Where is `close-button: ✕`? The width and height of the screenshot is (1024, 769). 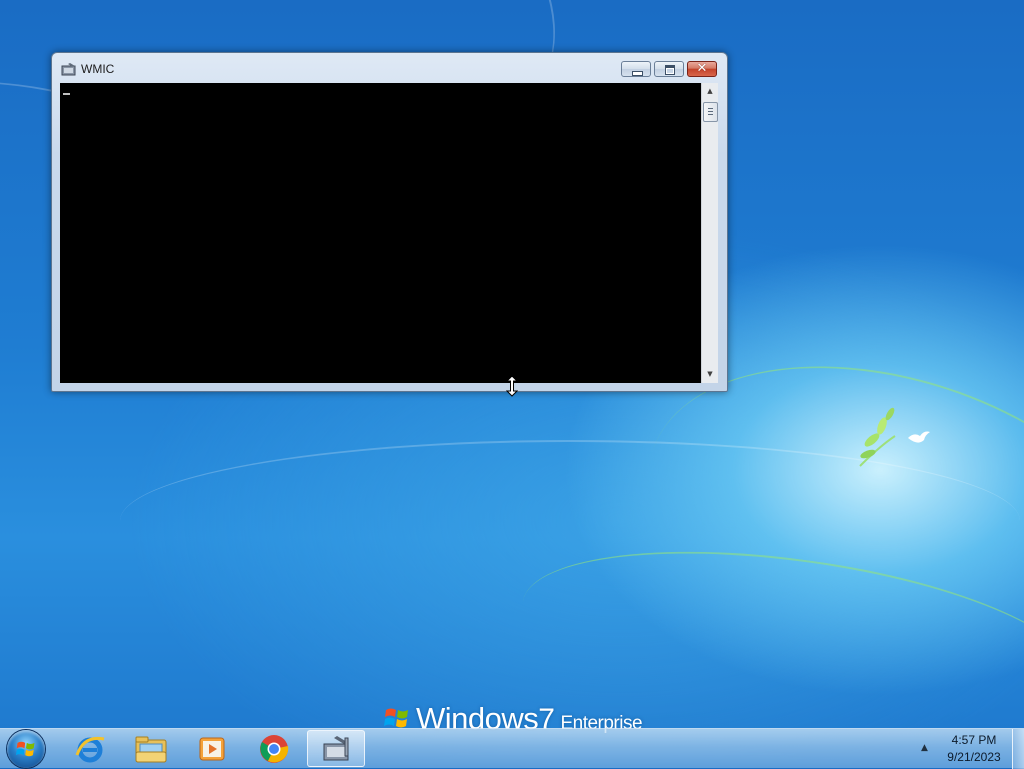 close-button: ✕ is located at coordinates (702, 69).